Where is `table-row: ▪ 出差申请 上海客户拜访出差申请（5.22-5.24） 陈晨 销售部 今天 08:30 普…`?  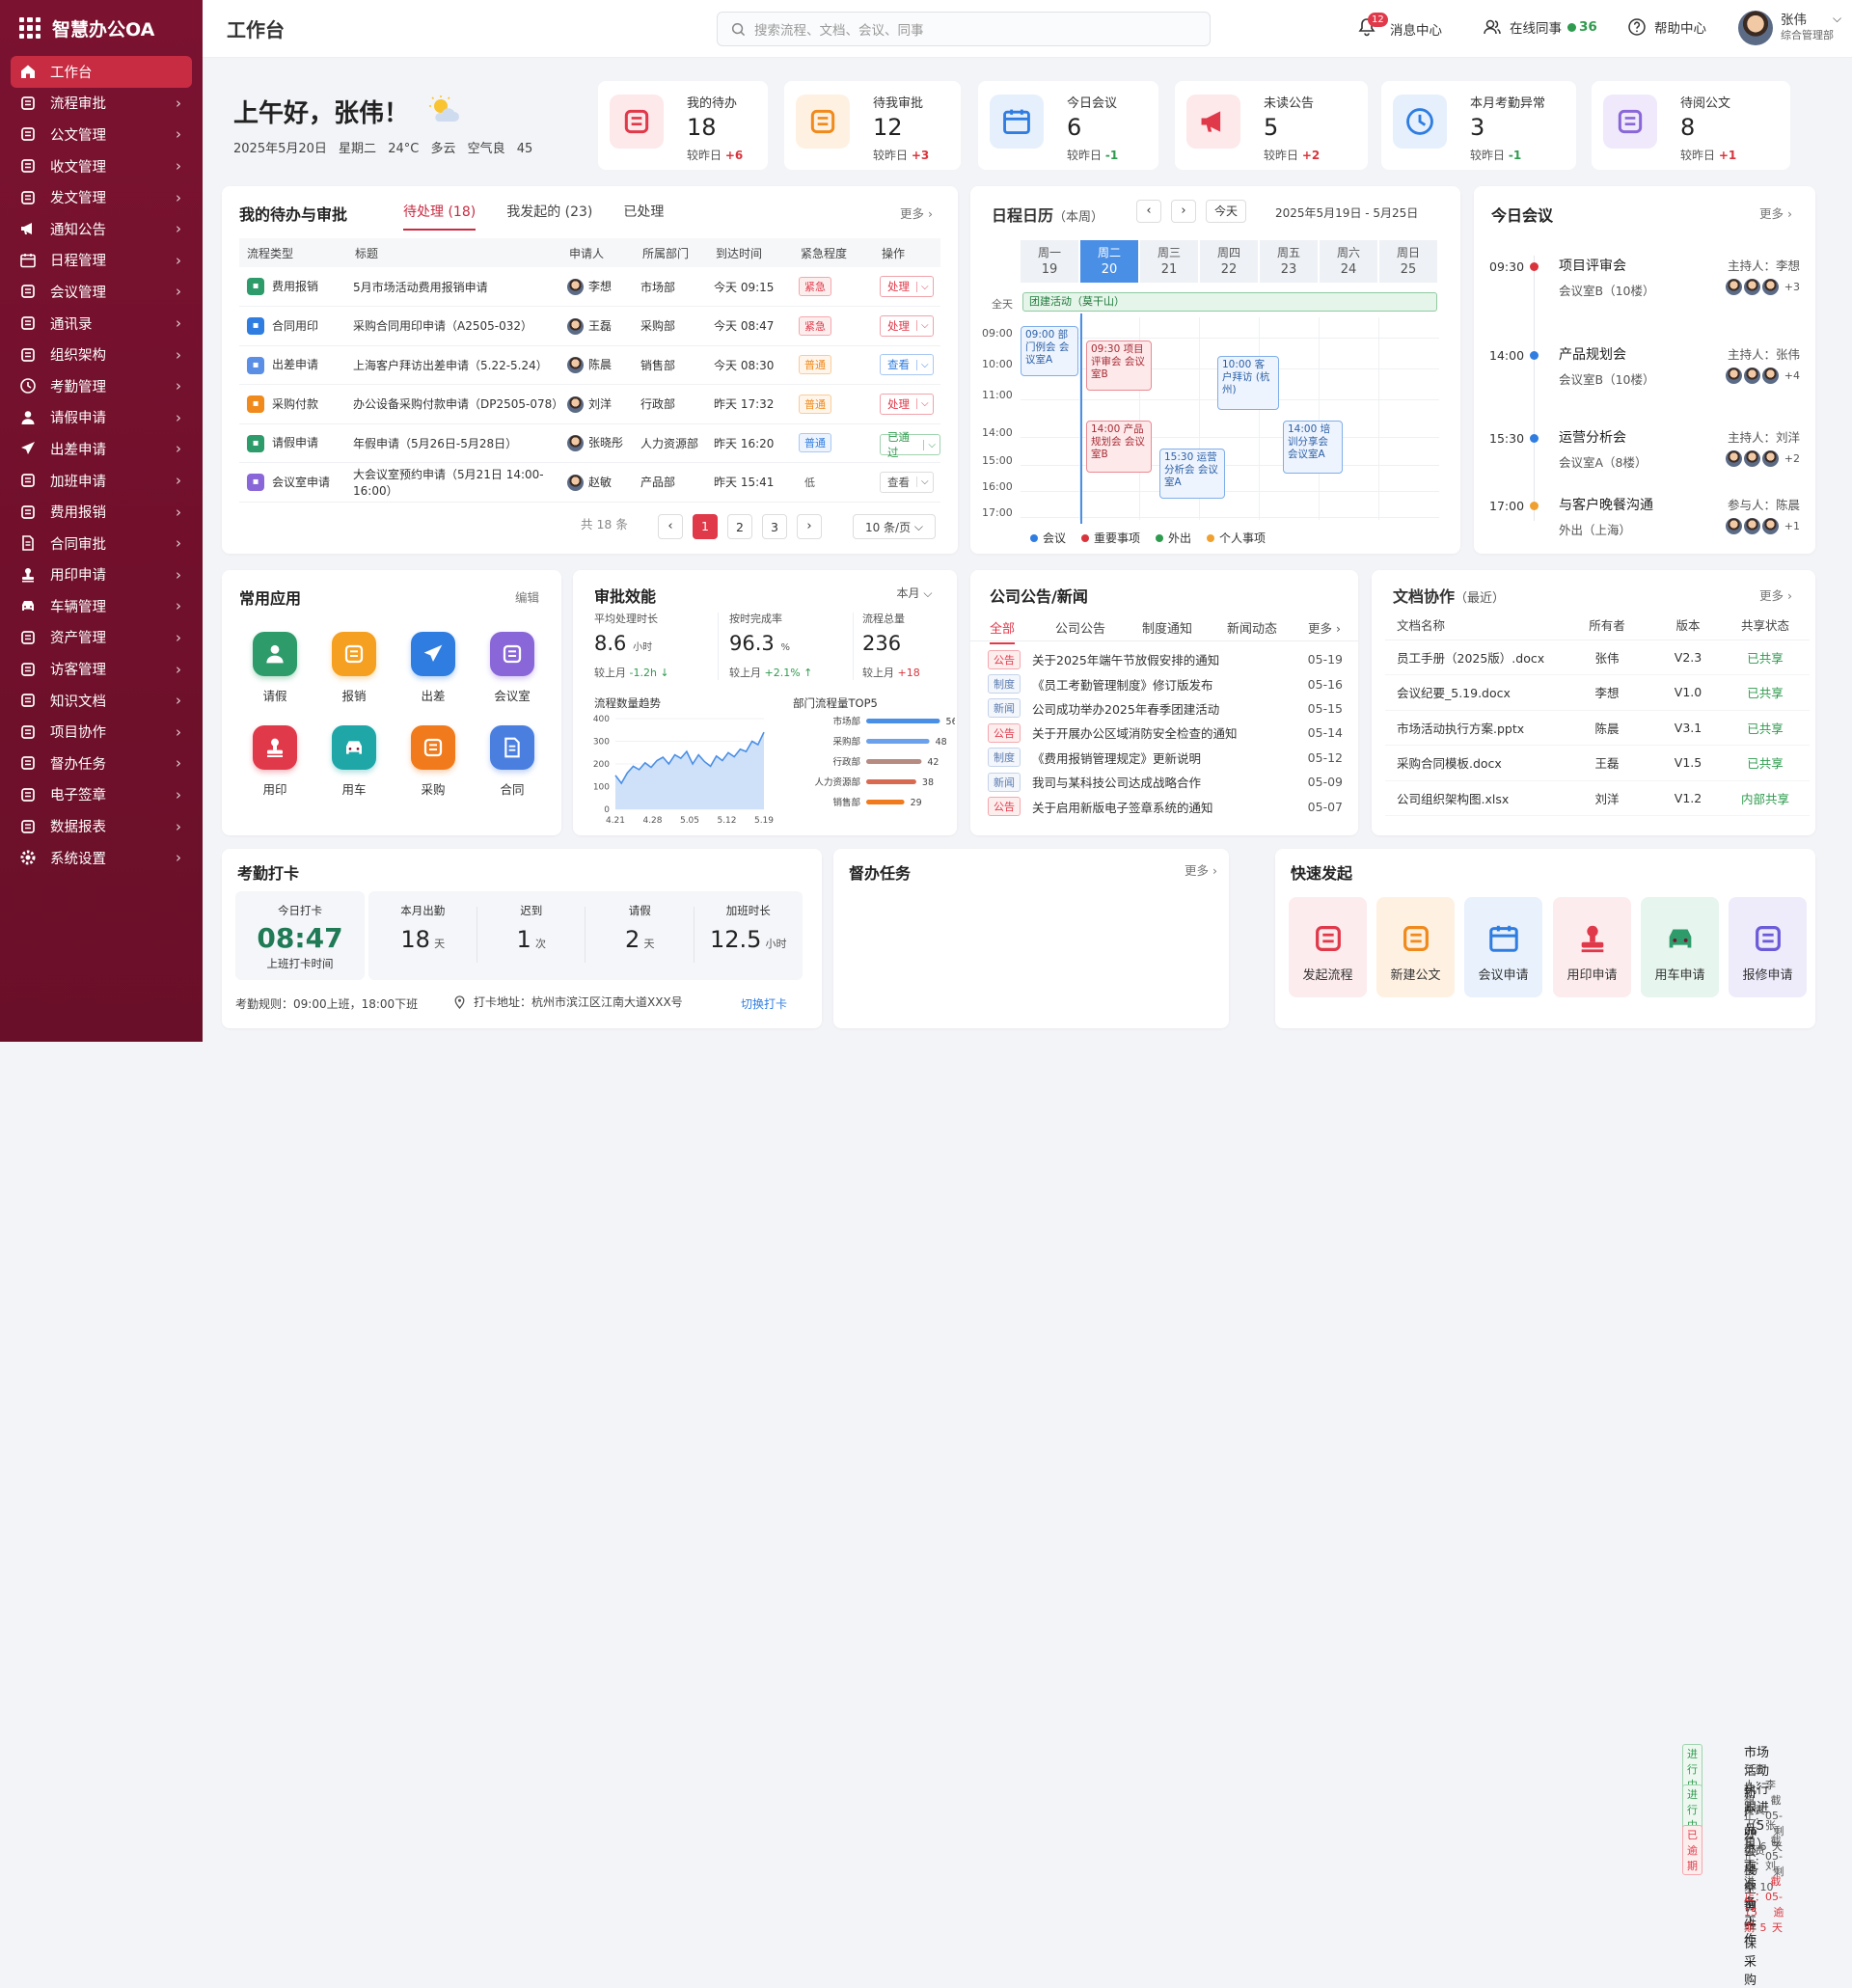
table-row: ▪ 出差申请 上海客户拜访出差申请（5.22-5.24） 陈晨 销售部 今天 08:30 普… is located at coordinates (589, 365).